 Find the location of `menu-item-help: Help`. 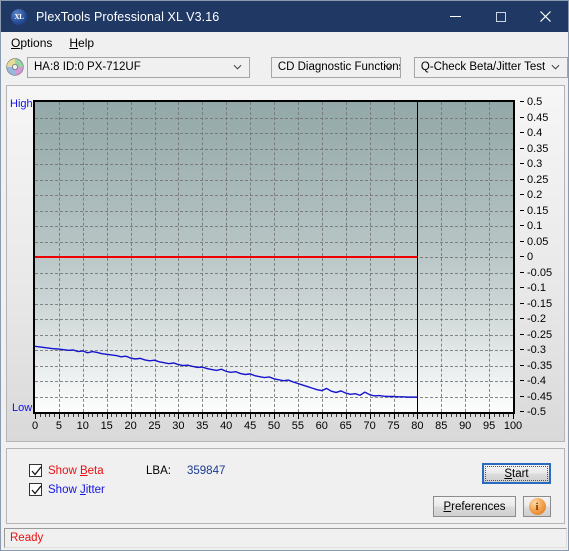

menu-item-help: Help is located at coordinates (81, 43).